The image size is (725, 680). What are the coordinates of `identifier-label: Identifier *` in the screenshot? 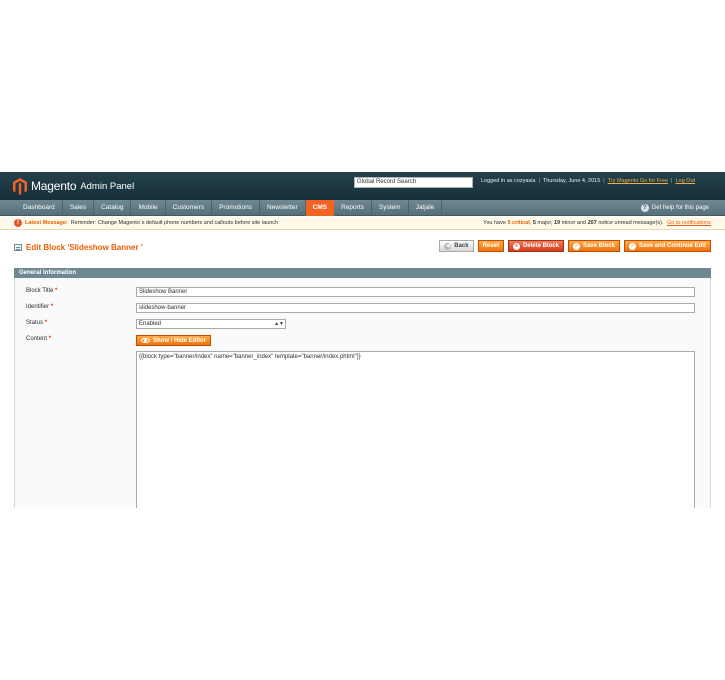 It's located at (39, 307).